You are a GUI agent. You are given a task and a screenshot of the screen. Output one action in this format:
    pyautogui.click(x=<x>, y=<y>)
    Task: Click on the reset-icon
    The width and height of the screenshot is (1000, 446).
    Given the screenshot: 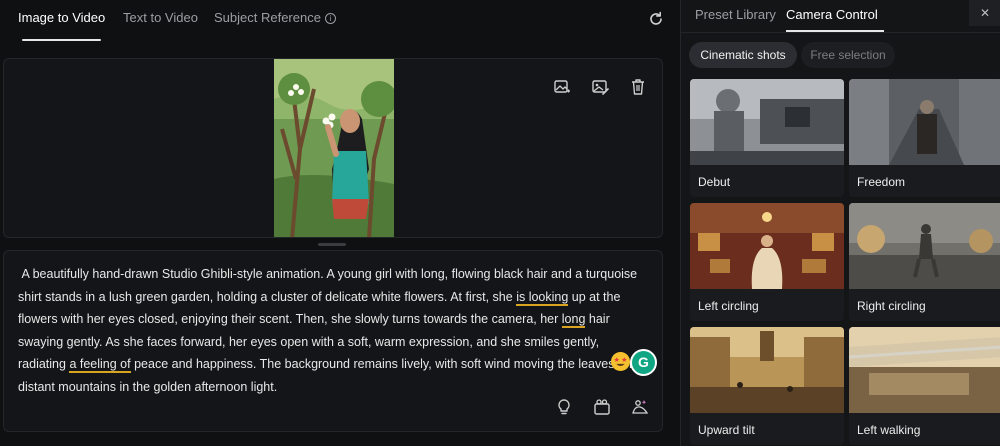 What is the action you would take?
    pyautogui.click(x=656, y=19)
    